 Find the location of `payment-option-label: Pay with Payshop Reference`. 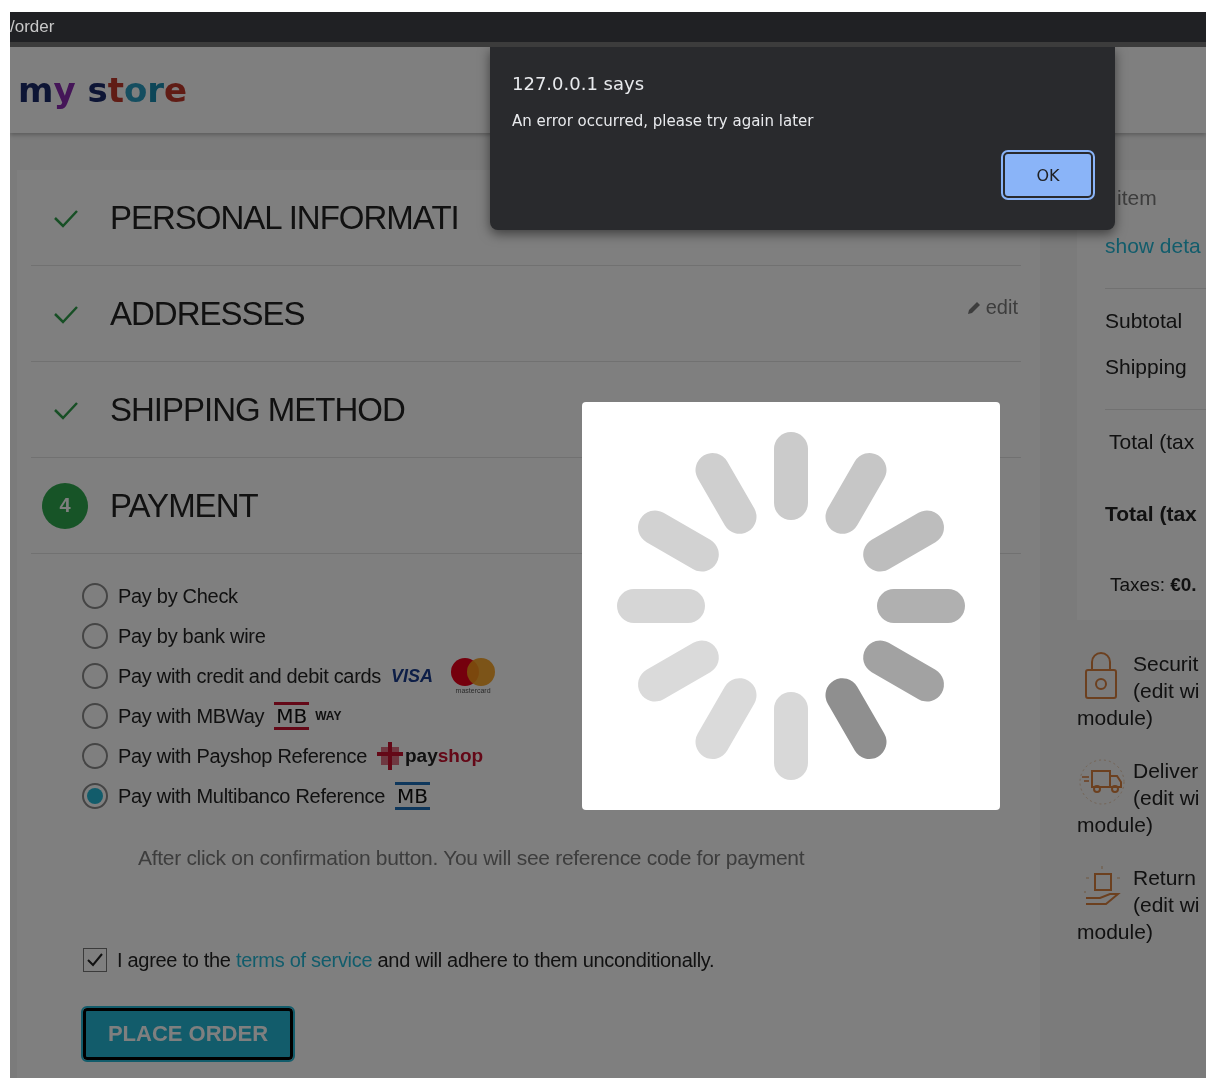

payment-option-label: Pay with Payshop Reference is located at coordinates (242, 756).